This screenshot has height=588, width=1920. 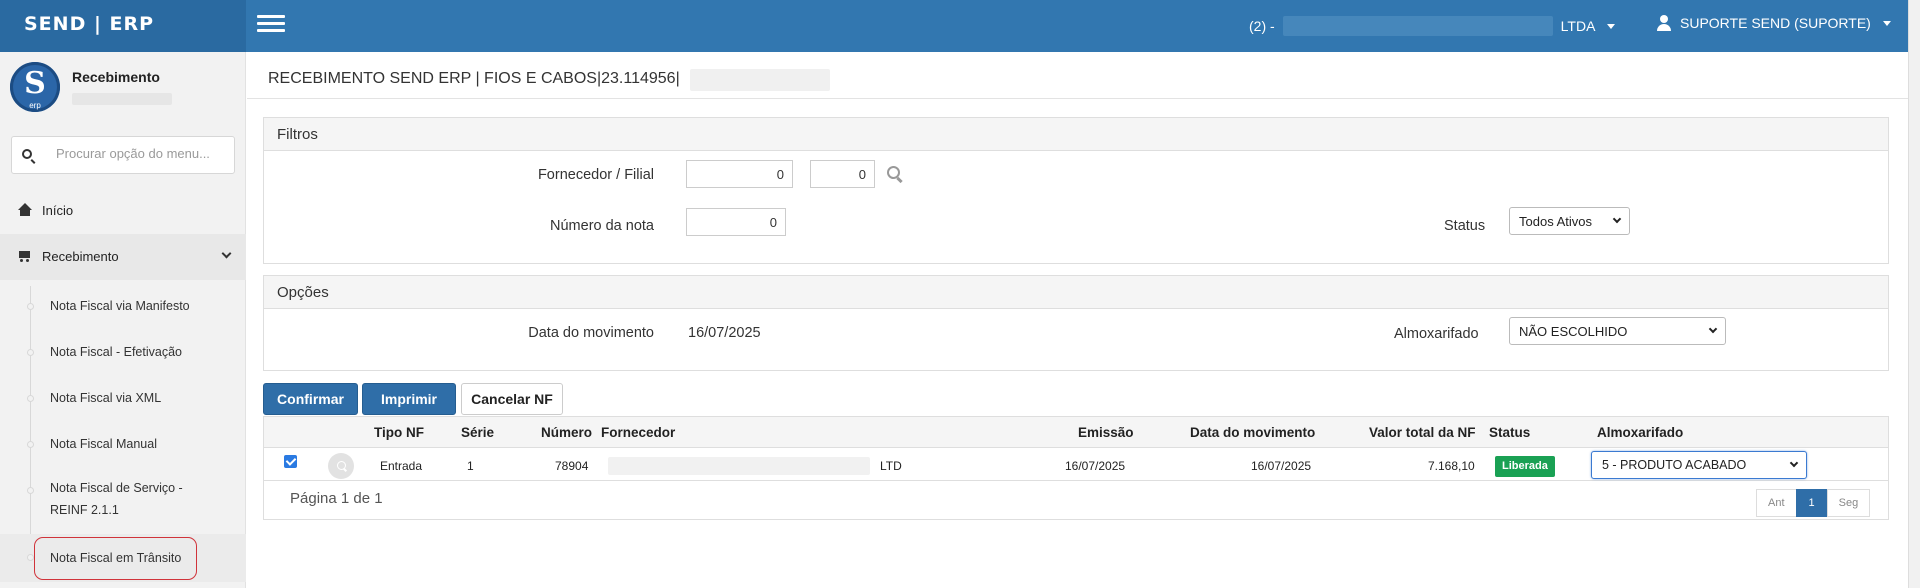 I want to click on view-details-icon, so click(x=341, y=466).